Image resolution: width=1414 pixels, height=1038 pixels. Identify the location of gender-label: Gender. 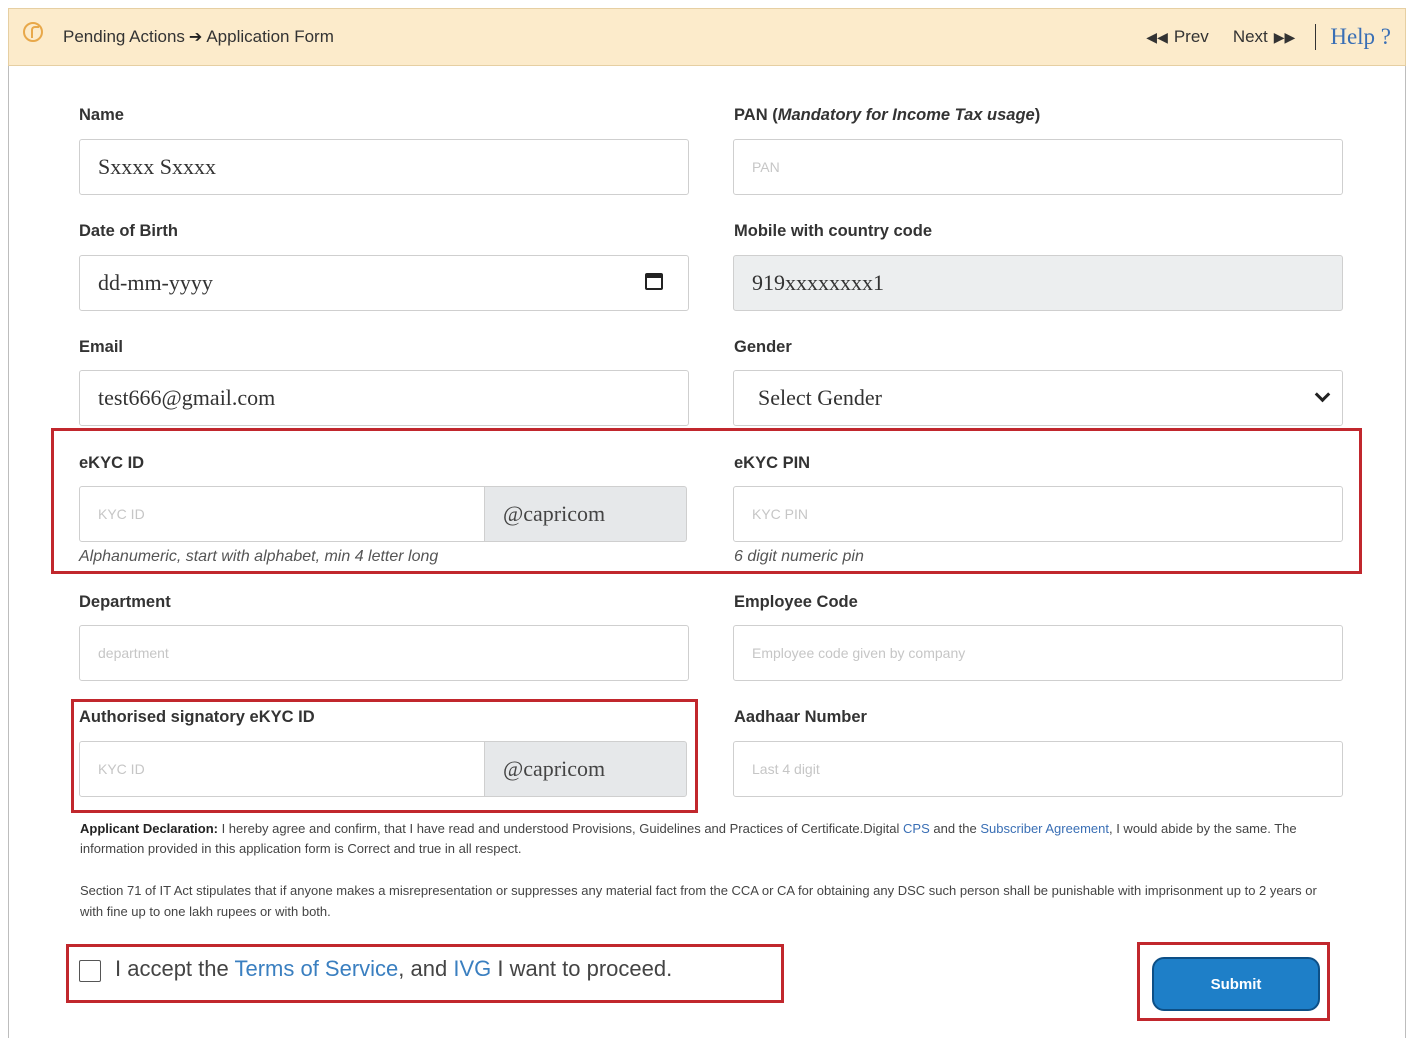
(763, 347).